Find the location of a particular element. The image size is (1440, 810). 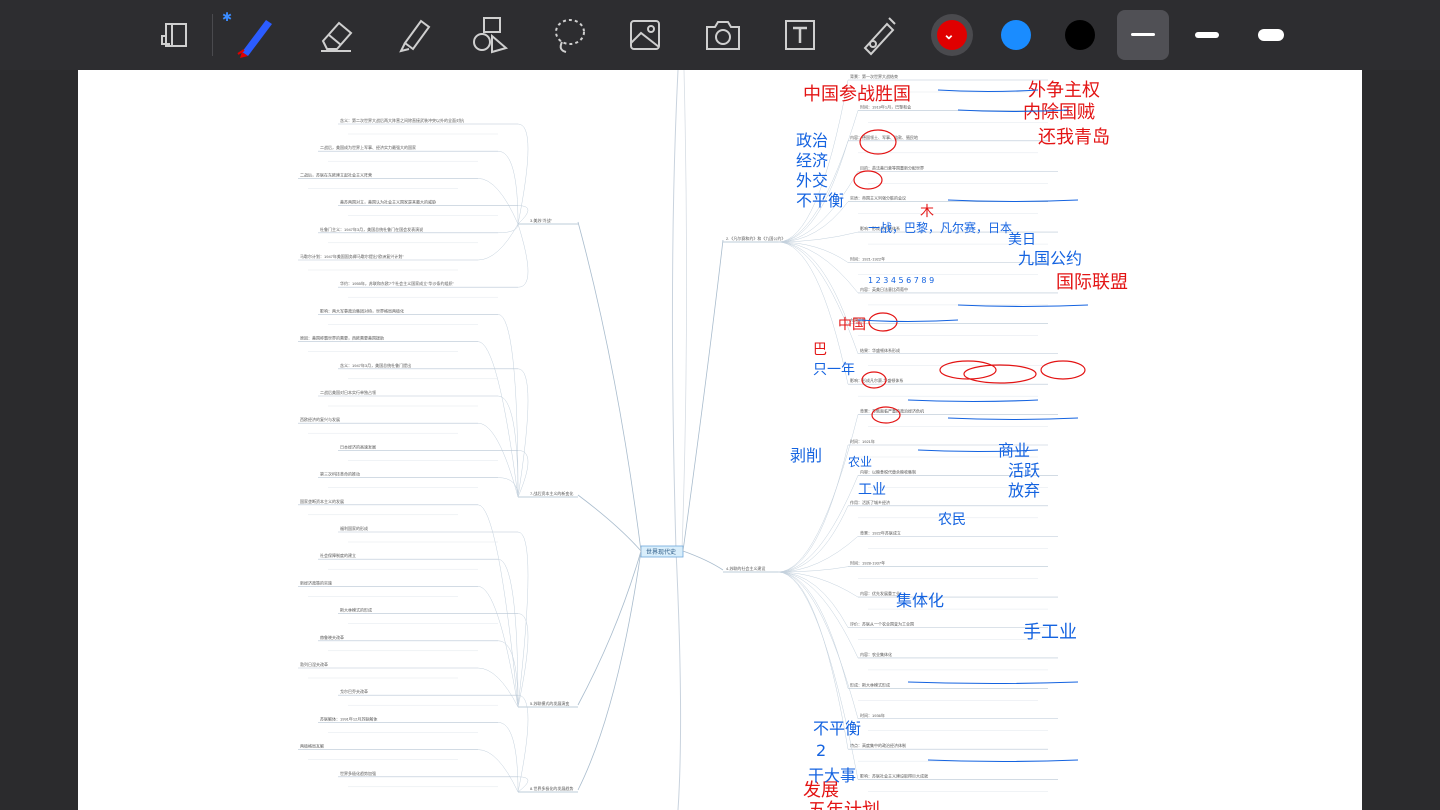

svg-text:含义：第二次世界大战后两大阵营之间除直接武装冲突以外的全面对: 含义：第二次世界大战后两大阵营之间除直接武装冲突以外的全面对抗 is located at coordinates (402, 120).